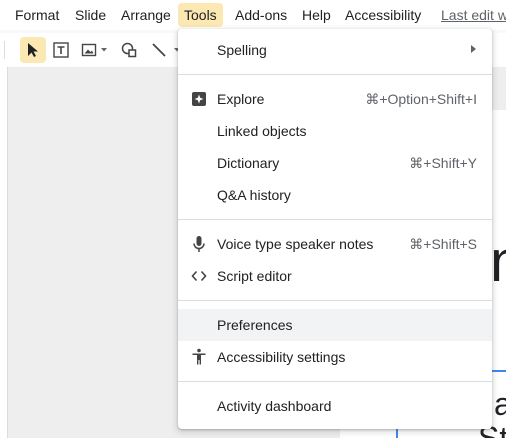 This screenshot has height=438, width=506. What do you see at coordinates (335, 325) in the screenshot?
I see `menu-item-preferences: Preferences` at bounding box center [335, 325].